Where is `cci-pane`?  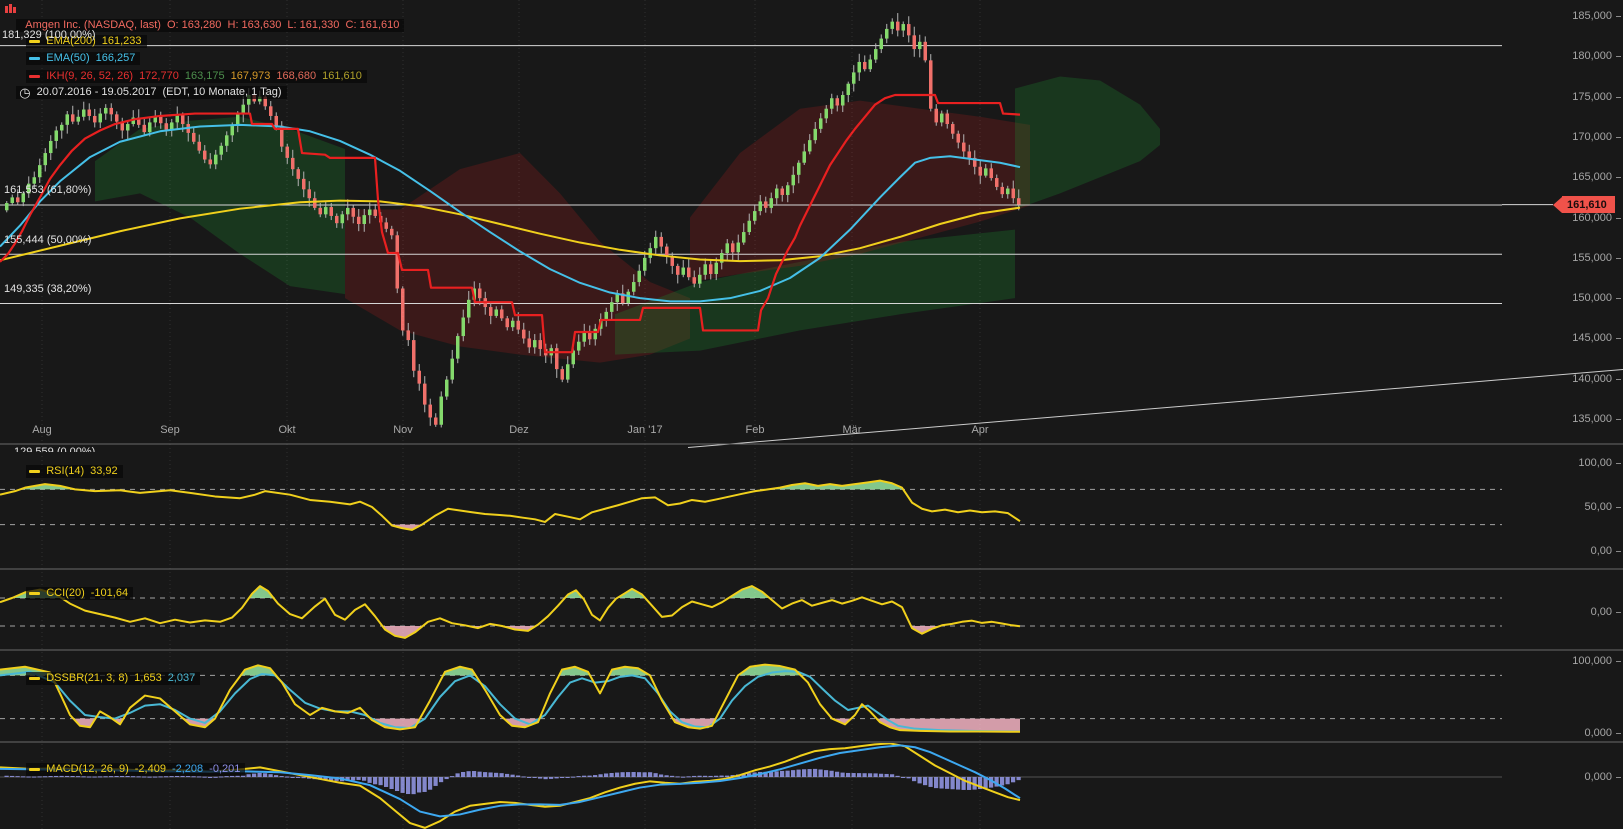 cci-pane is located at coordinates (751, 612).